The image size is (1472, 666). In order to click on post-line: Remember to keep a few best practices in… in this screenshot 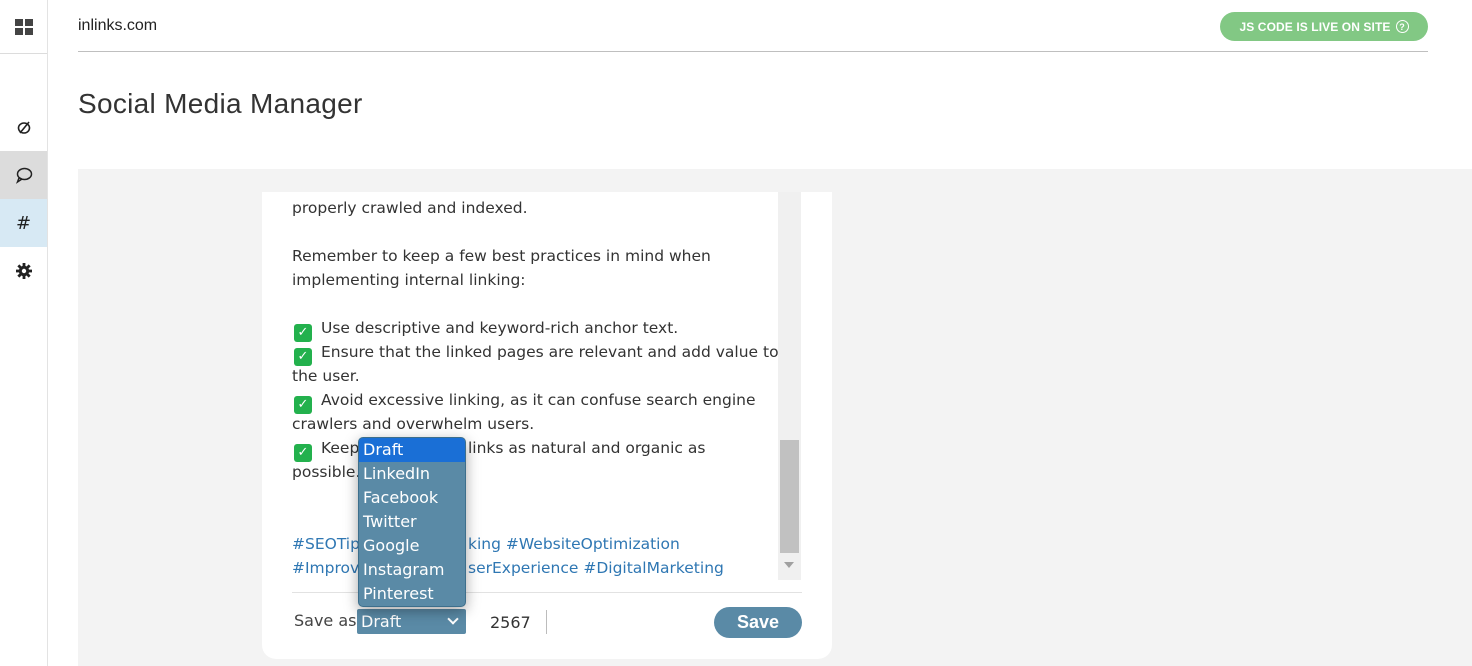, I will do `click(501, 256)`.